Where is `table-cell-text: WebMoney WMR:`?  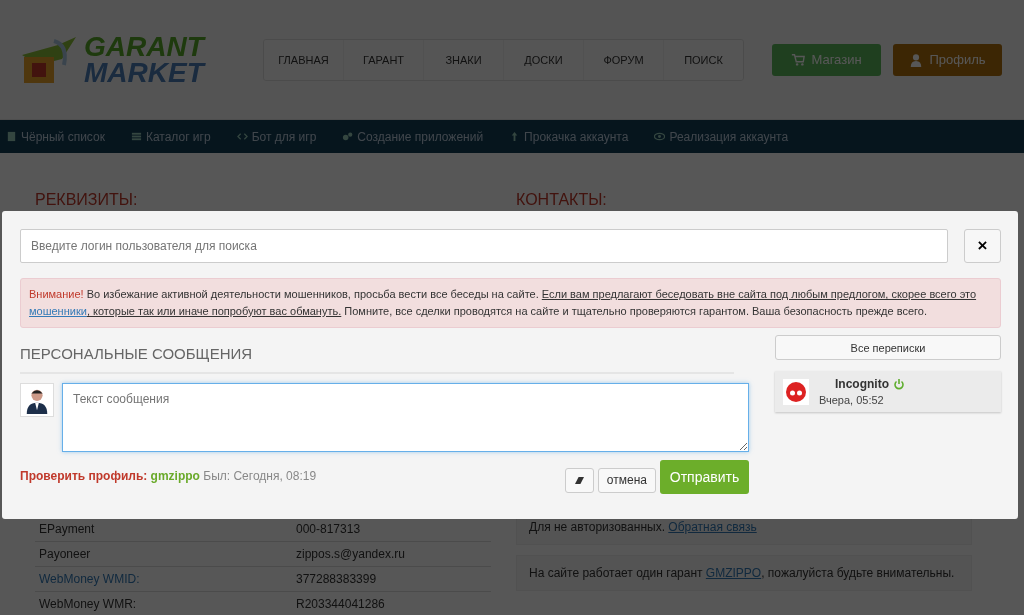
table-cell-text: WebMoney WMR: is located at coordinates (88, 604).